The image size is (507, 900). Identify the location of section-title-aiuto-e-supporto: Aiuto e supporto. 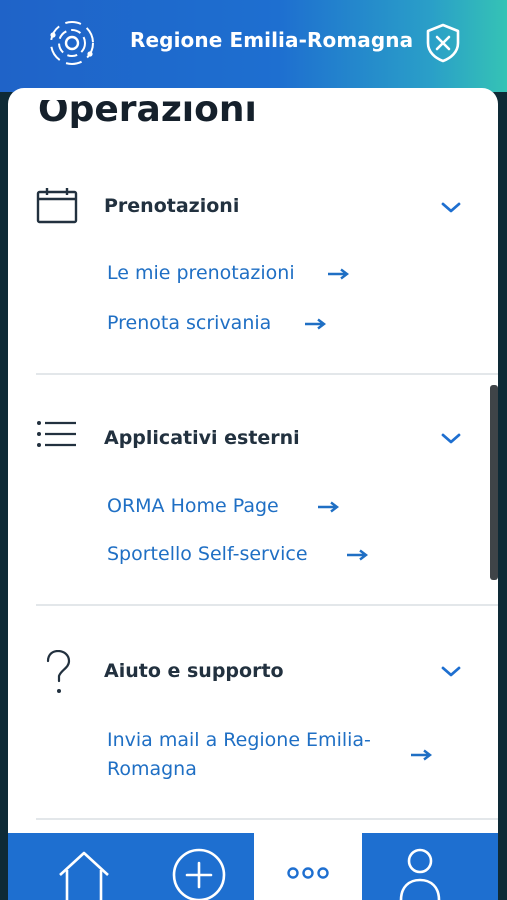
(194, 671).